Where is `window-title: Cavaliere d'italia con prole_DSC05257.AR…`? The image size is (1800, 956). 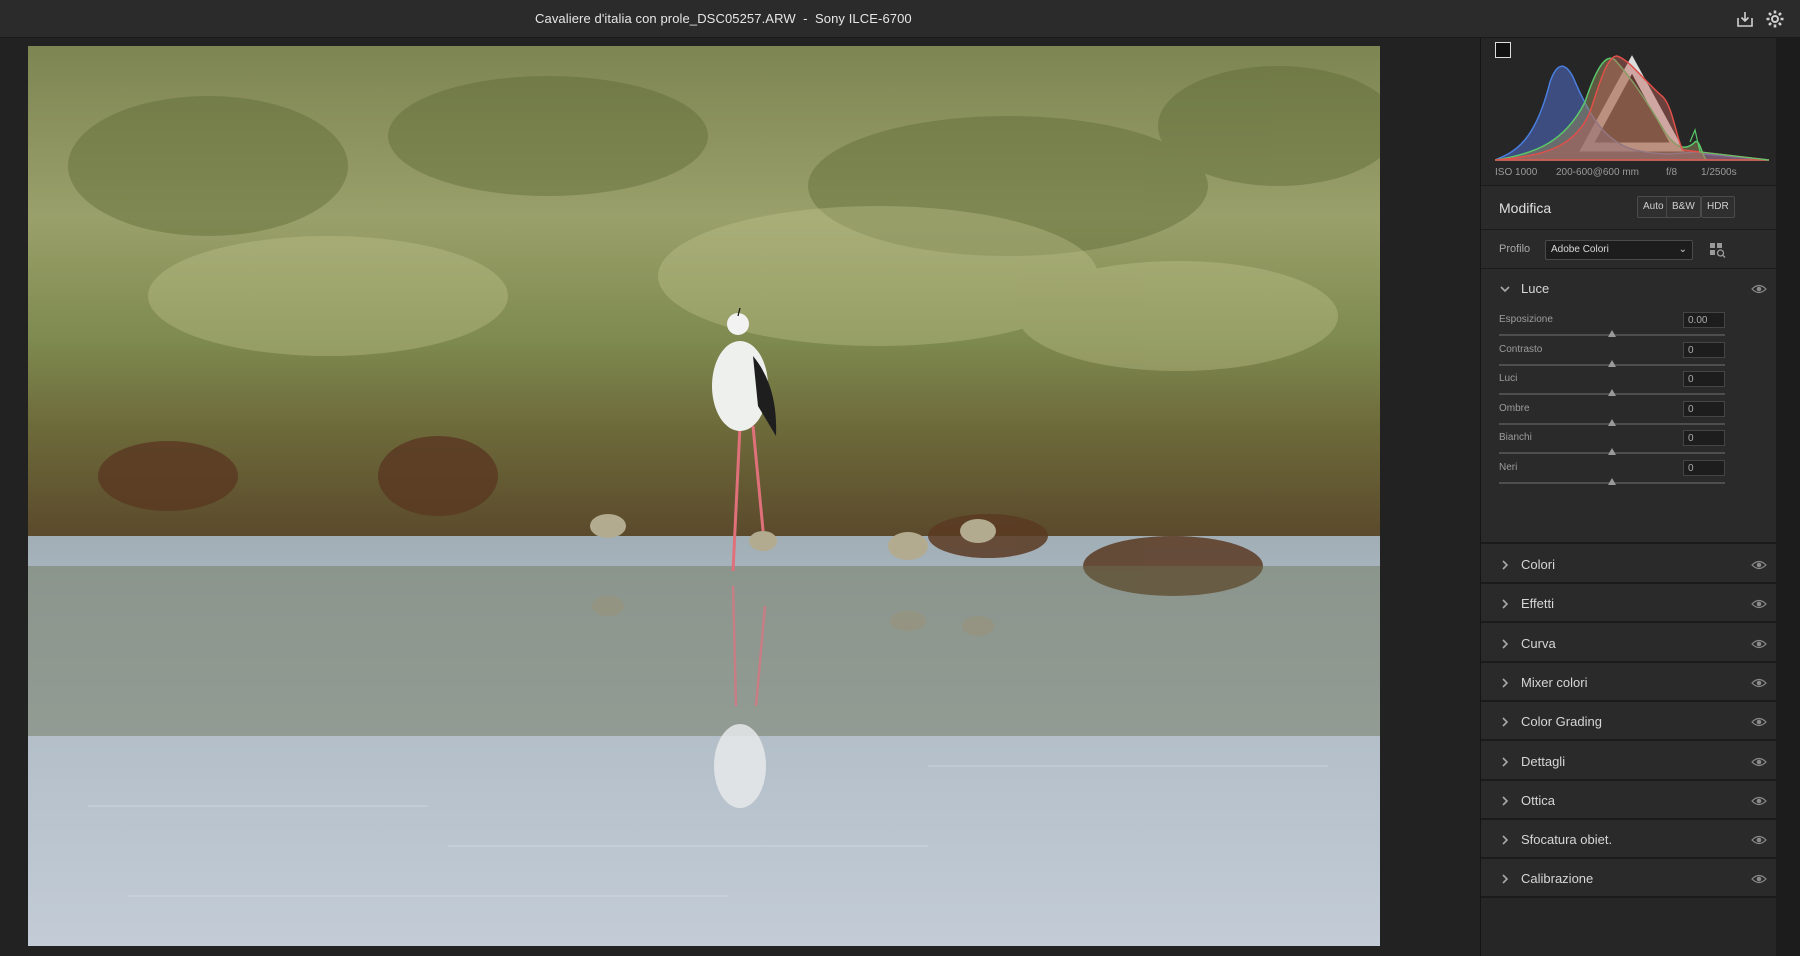 window-title: Cavaliere d'italia con prole_DSC05257.AR… is located at coordinates (723, 18).